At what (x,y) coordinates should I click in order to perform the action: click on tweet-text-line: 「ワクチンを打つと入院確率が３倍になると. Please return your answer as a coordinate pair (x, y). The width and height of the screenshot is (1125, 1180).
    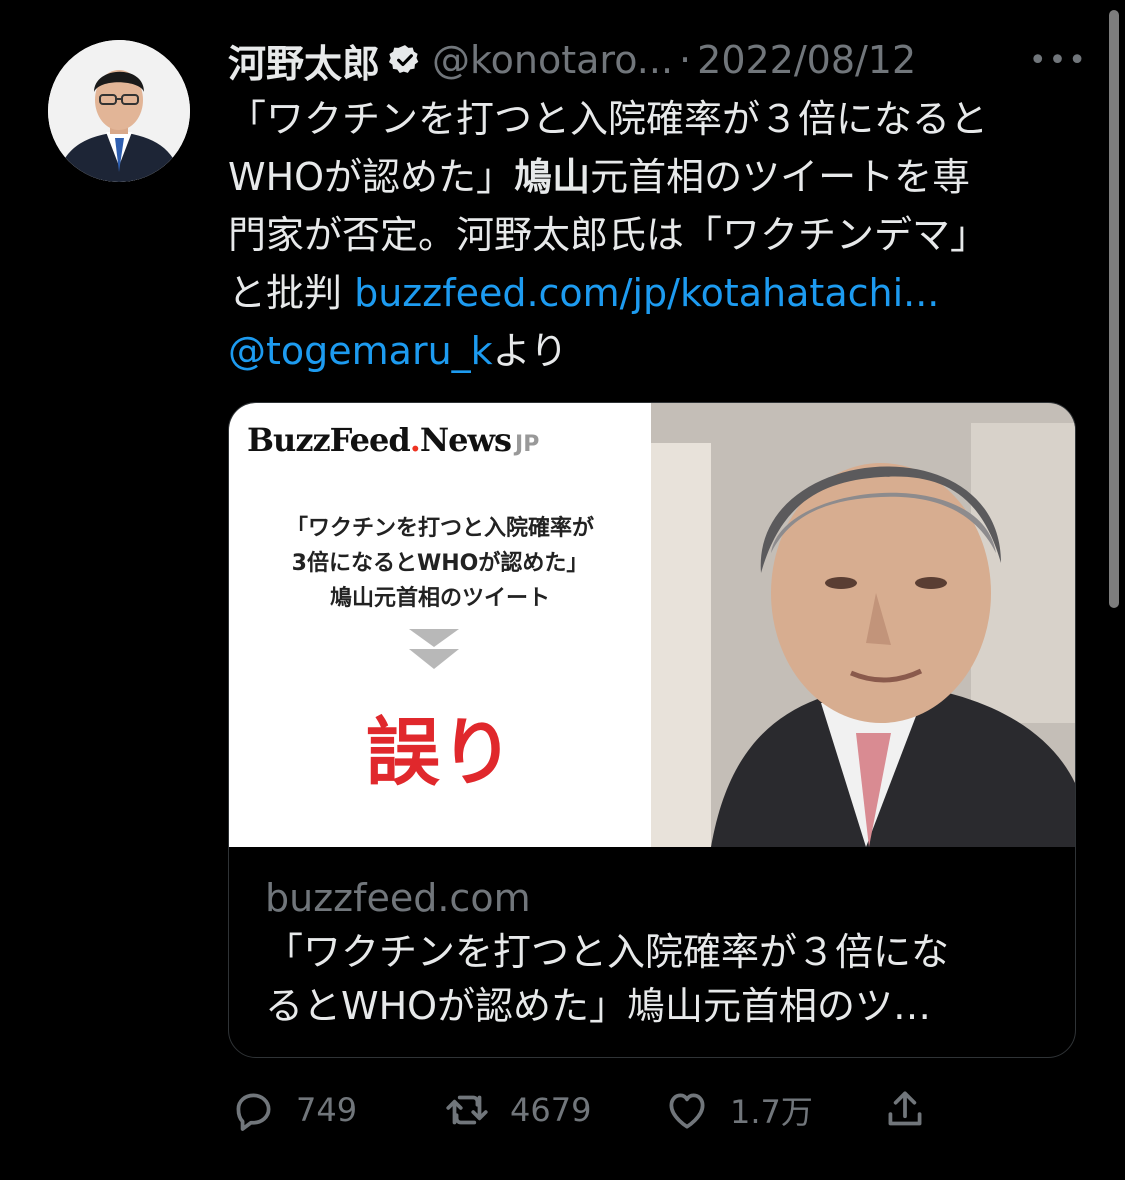
    Looking at the image, I should click on (608, 119).